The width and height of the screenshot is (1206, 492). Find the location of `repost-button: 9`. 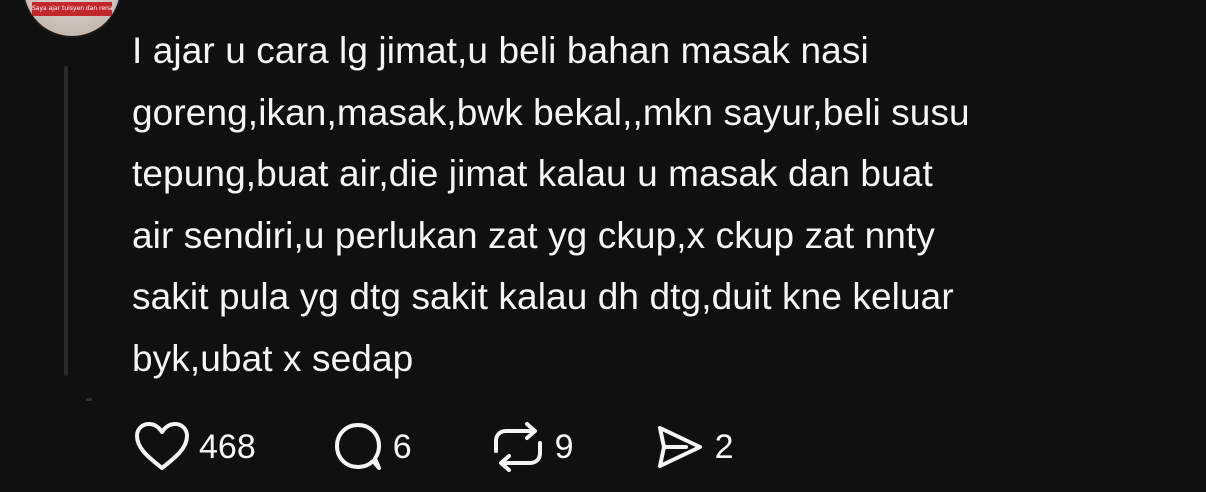

repost-button: 9 is located at coordinates (532, 447).